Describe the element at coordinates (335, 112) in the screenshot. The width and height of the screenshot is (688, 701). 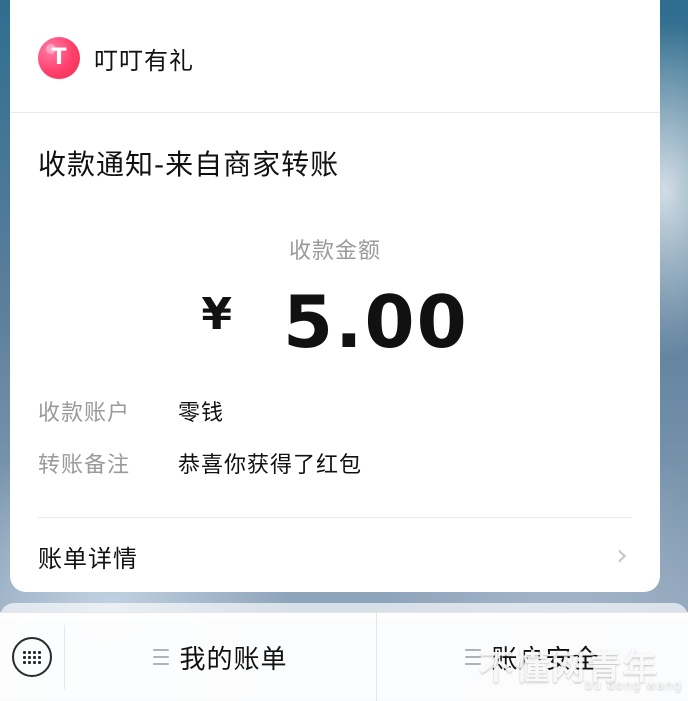
I see `header-divider` at that location.